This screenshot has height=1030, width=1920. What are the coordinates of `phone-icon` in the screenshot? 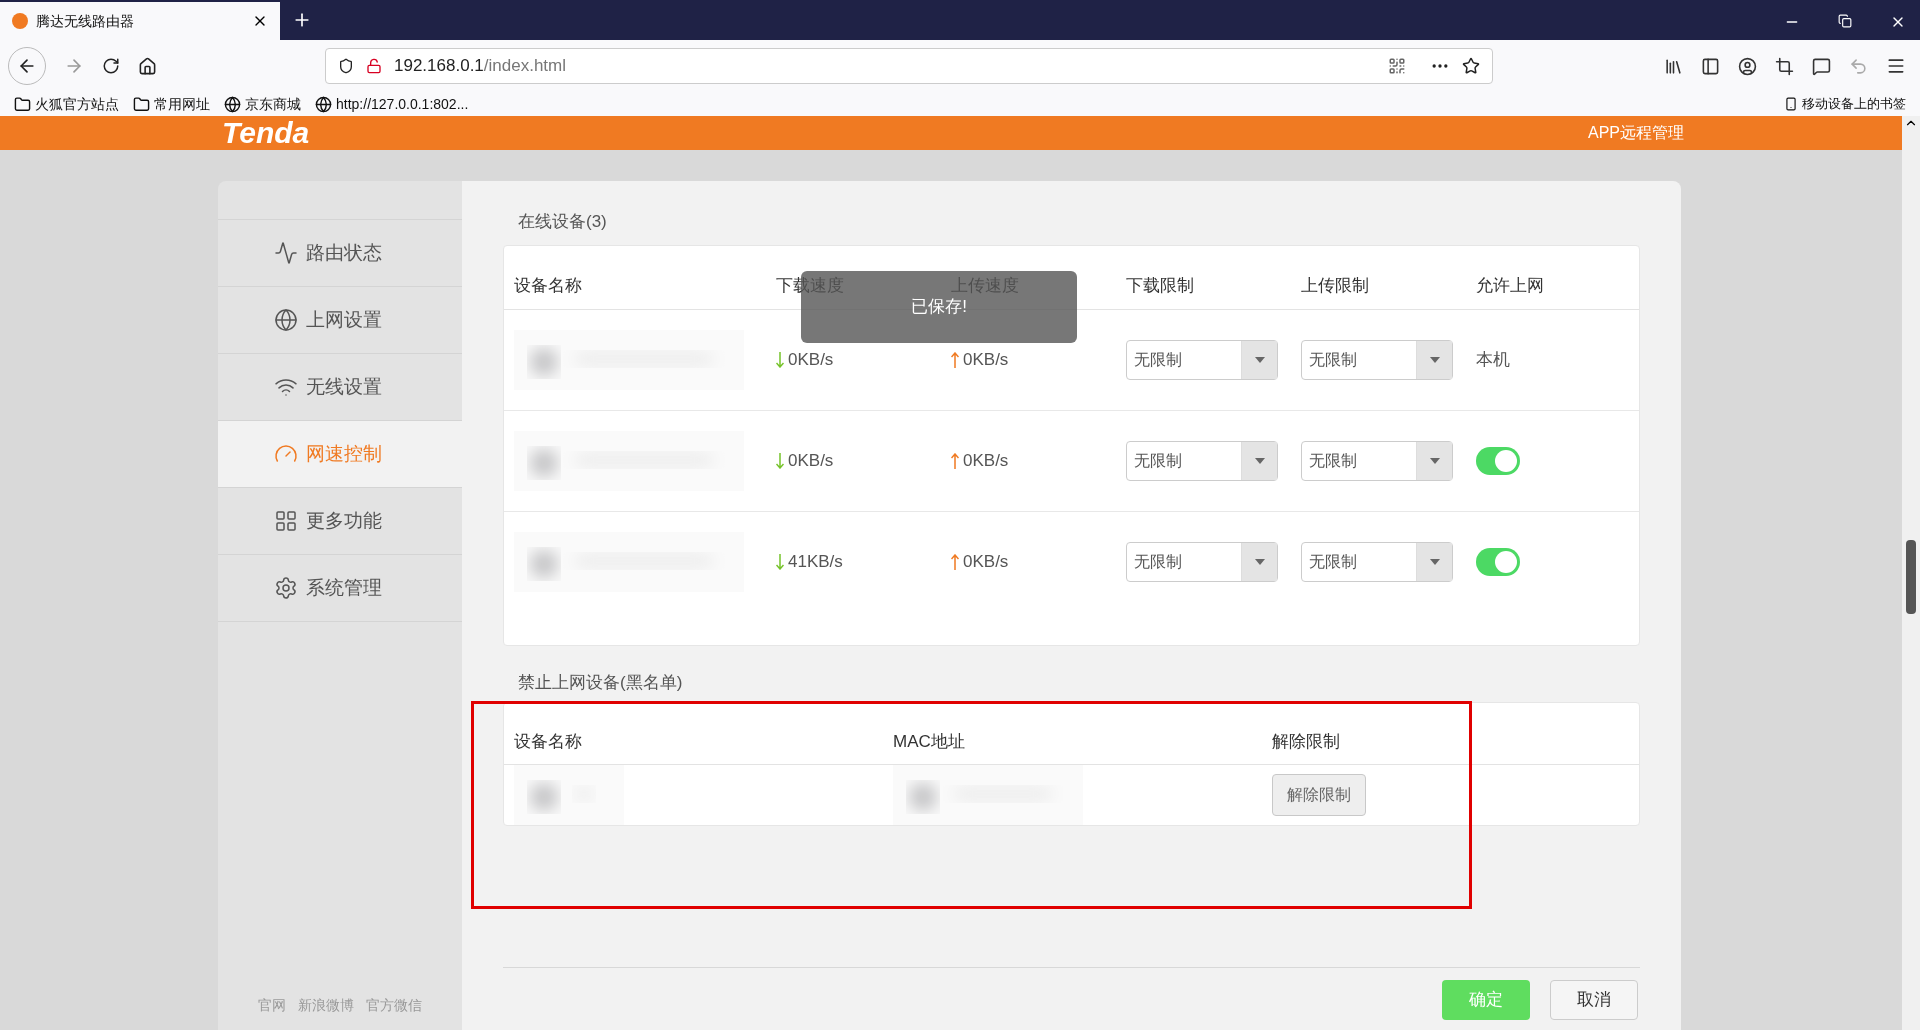 It's located at (1791, 104).